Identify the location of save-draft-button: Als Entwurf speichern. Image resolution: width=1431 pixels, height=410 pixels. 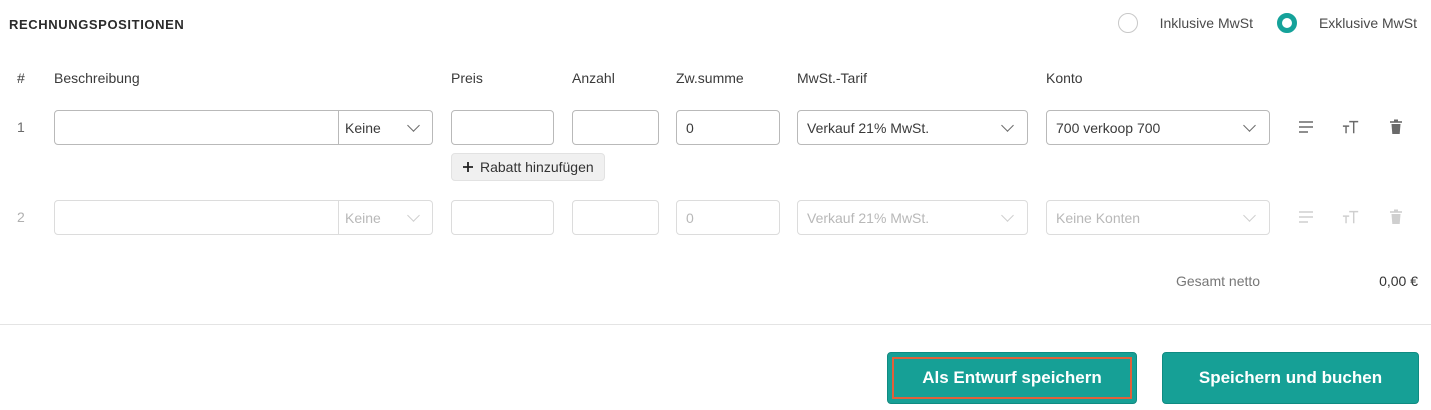
(1012, 378).